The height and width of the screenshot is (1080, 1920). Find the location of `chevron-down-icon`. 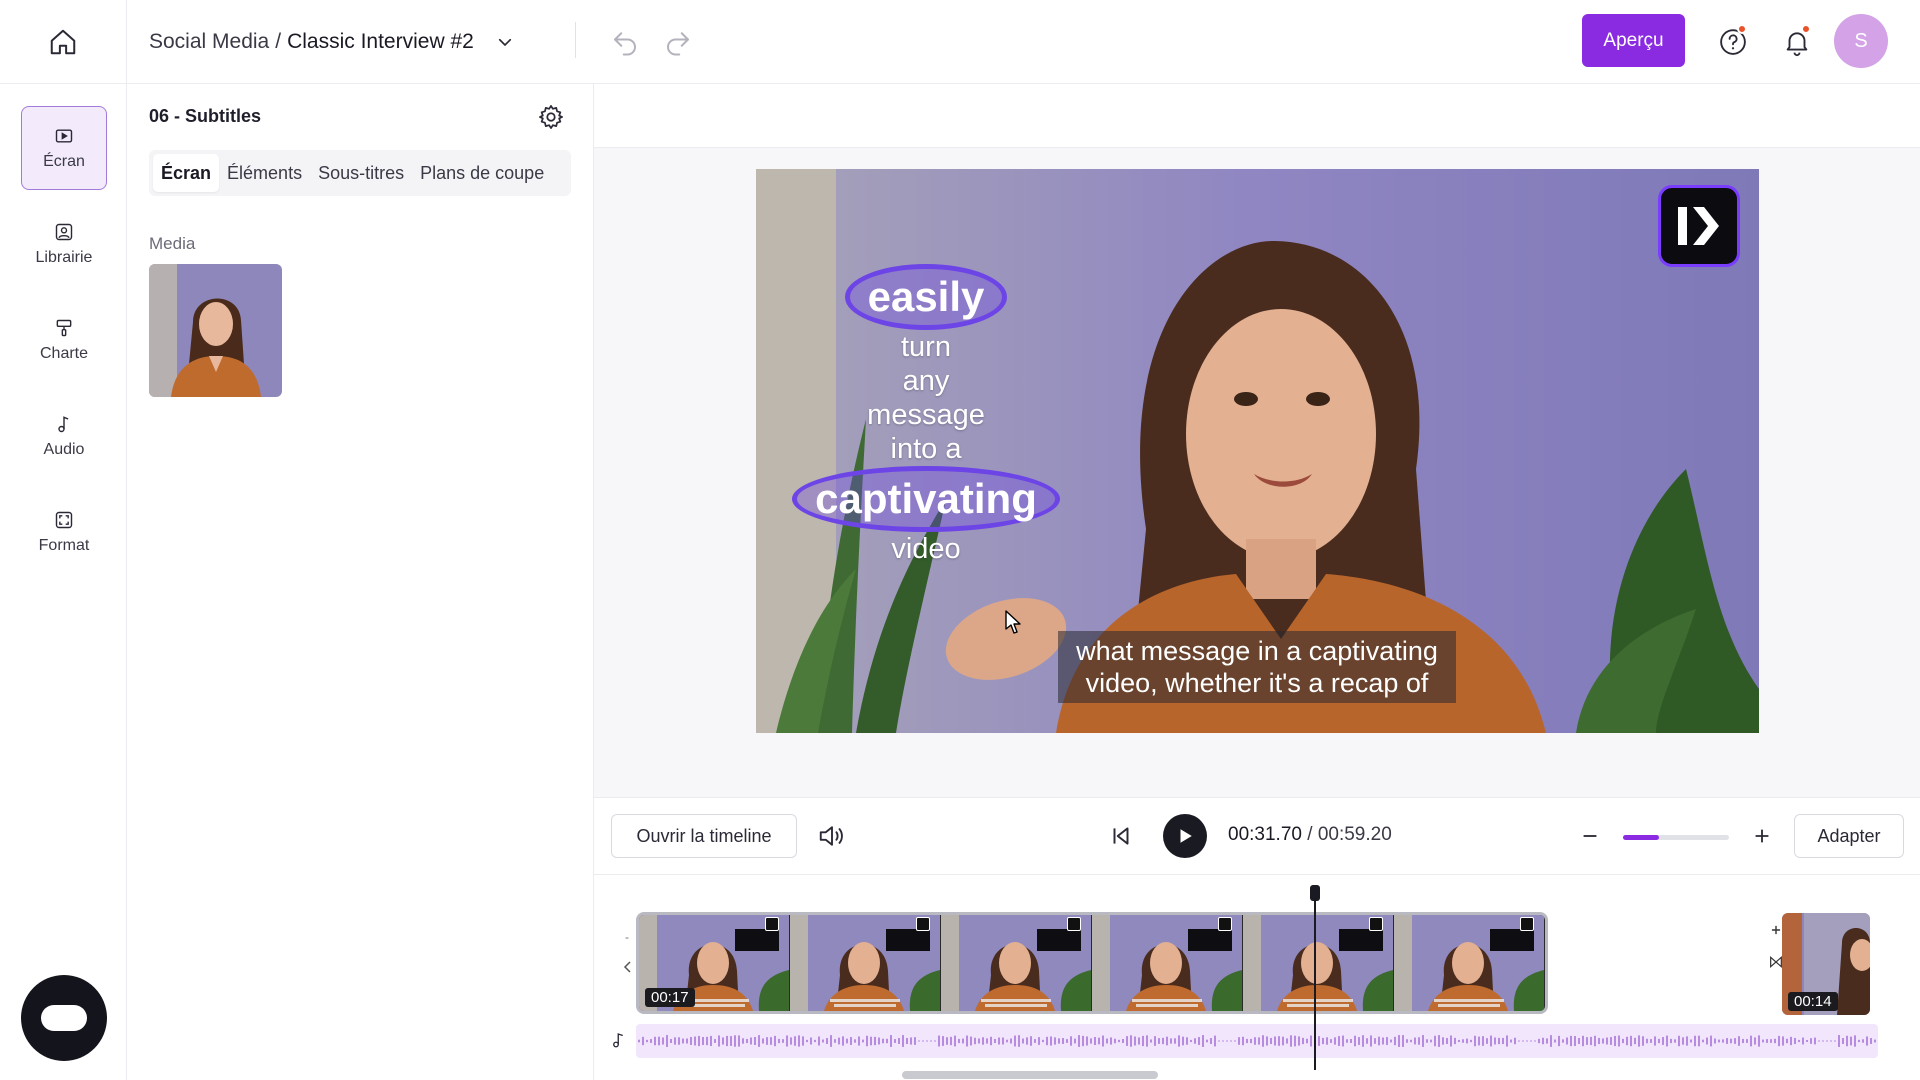

chevron-down-icon is located at coordinates (504, 42).